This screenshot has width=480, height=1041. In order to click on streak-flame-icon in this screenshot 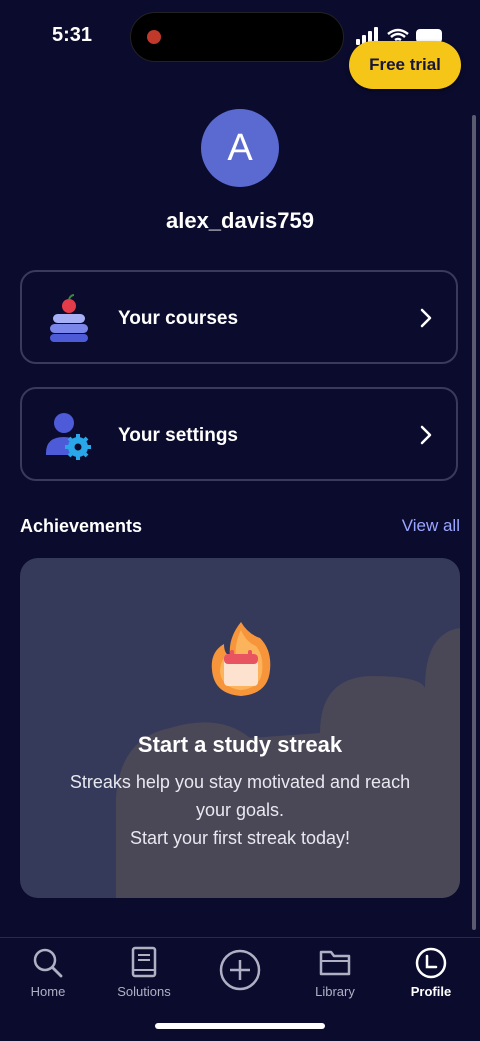, I will do `click(241, 659)`.